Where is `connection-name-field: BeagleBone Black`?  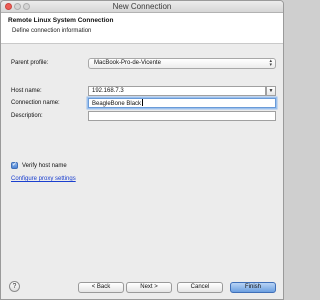 connection-name-field: BeagleBone Black is located at coordinates (182, 103).